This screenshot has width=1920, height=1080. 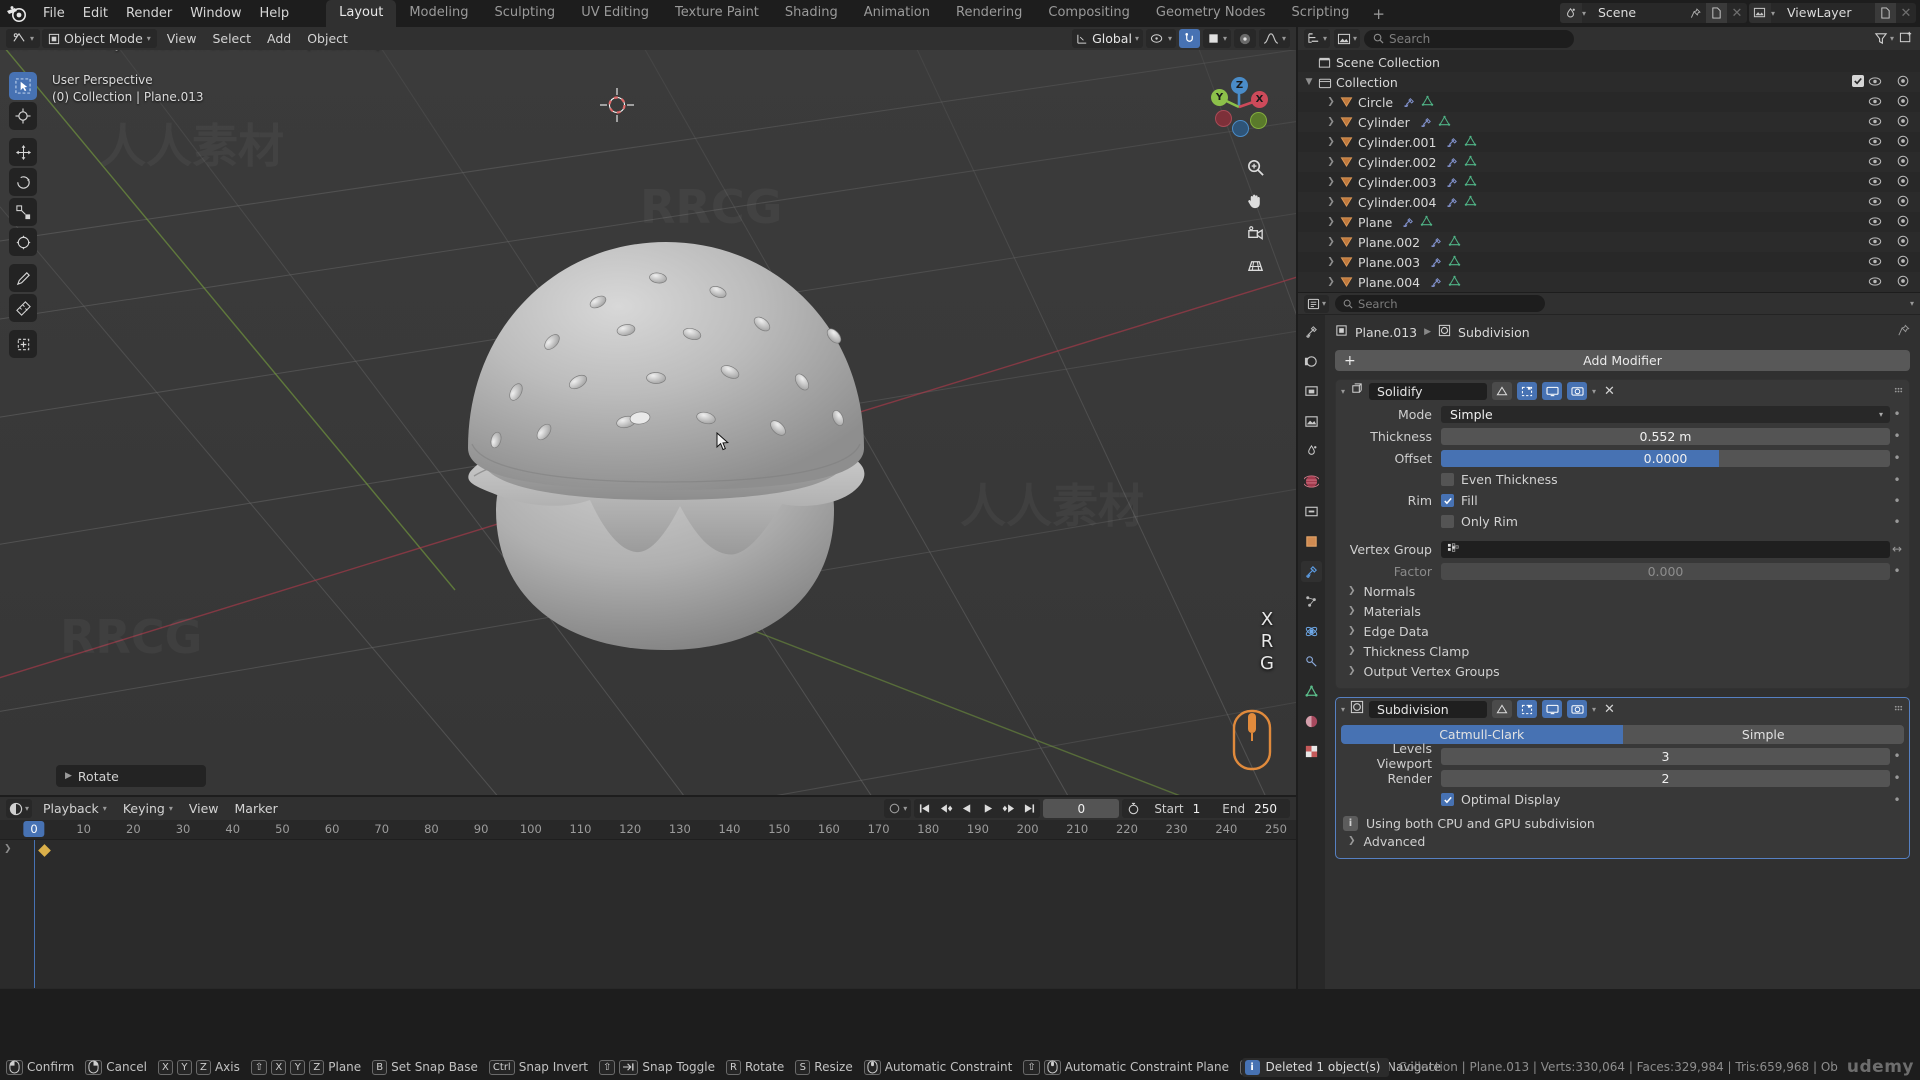 I want to click on pin-properties-icon, so click(x=1903, y=332).